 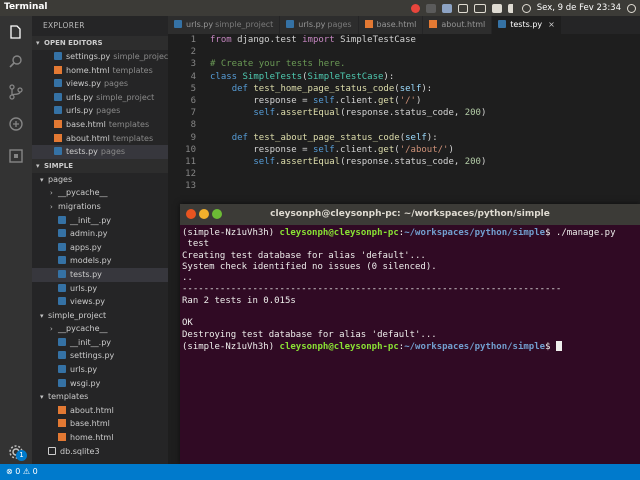 I want to click on open-editor-item: settings.py simple_project, so click(x=100, y=57).